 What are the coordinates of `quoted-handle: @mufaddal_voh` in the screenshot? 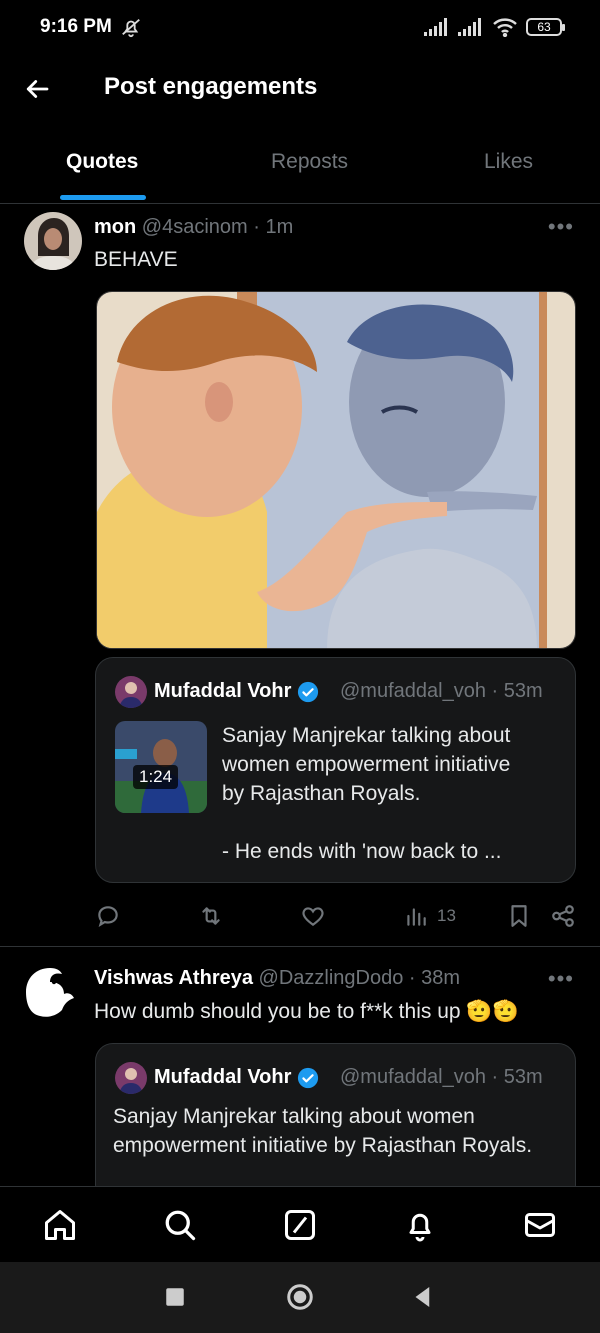 It's located at (413, 1077).